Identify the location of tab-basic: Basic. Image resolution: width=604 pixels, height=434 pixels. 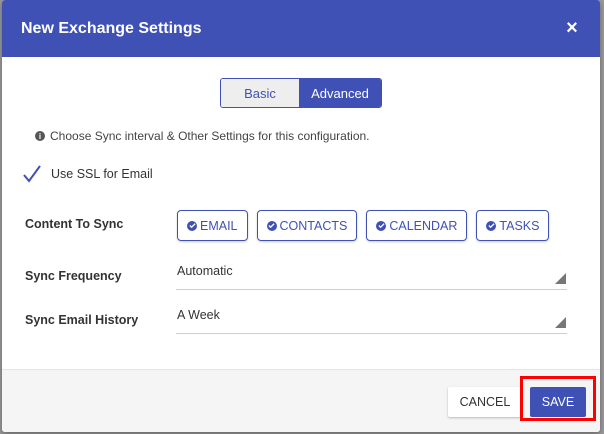
(260, 93).